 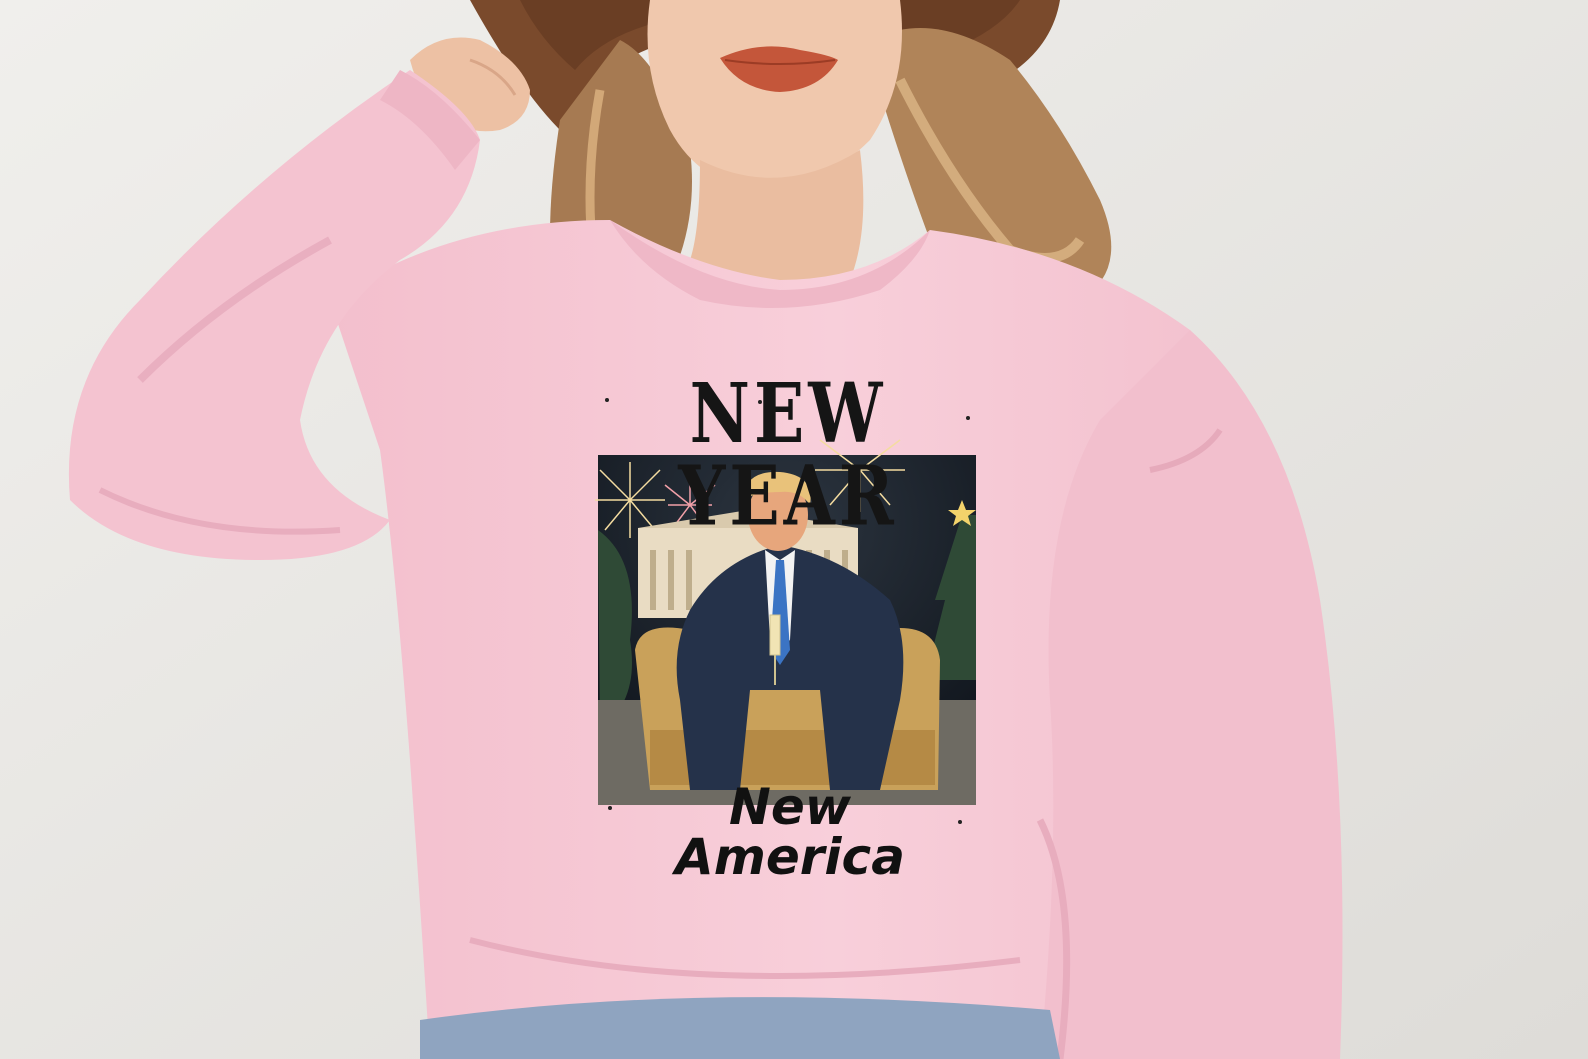 I want to click on champagne-glass, so click(x=775, y=635).